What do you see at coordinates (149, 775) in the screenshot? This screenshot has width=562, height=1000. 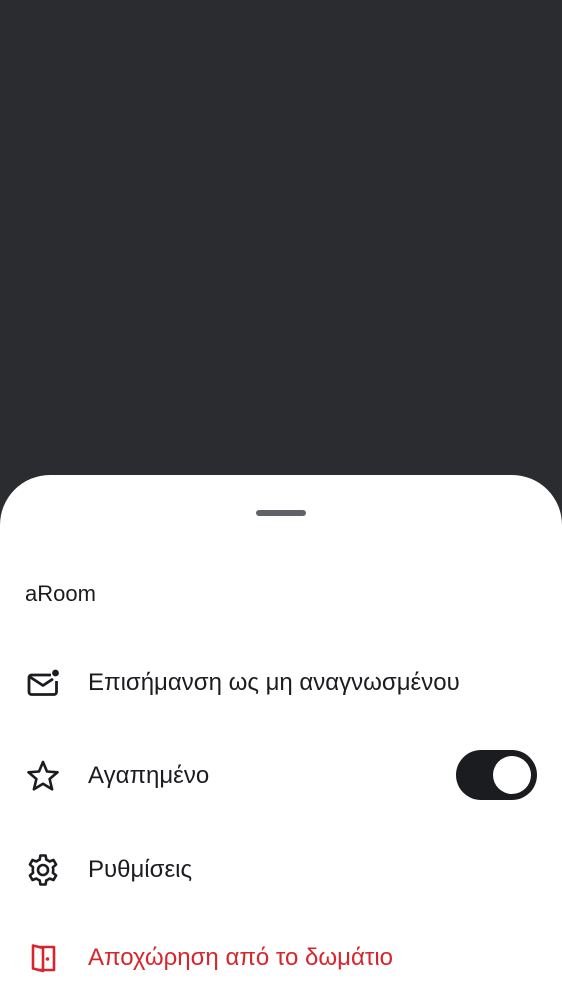 I see `favourite-label: Αγαπημένο` at bounding box center [149, 775].